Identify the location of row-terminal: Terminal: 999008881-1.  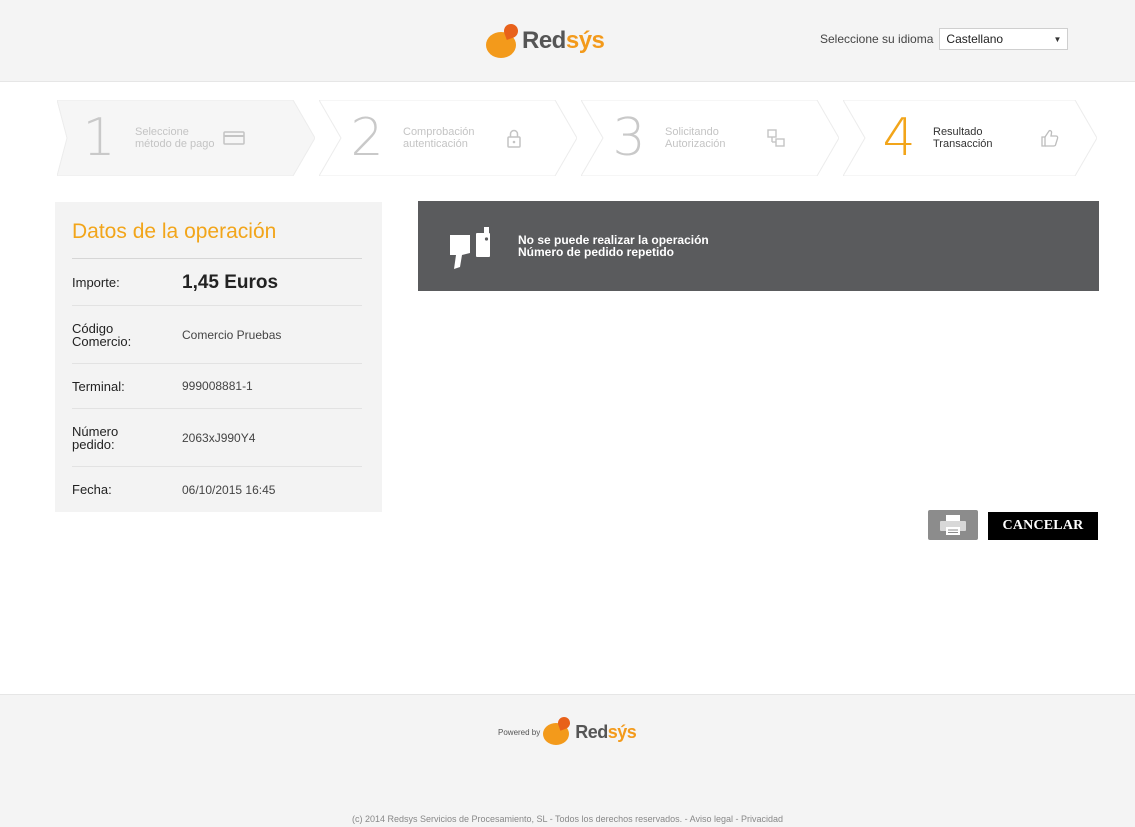
(217, 386).